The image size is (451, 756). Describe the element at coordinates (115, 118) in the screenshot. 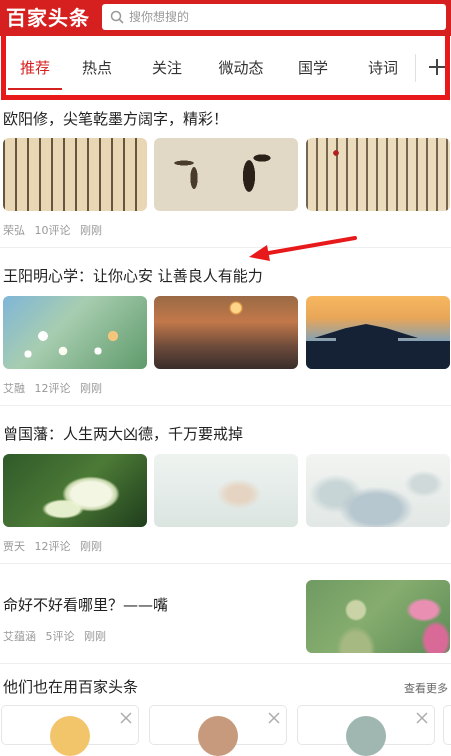

I see `article-title: 欧阳修，尖笔乾墨方阔字，精彩！` at that location.